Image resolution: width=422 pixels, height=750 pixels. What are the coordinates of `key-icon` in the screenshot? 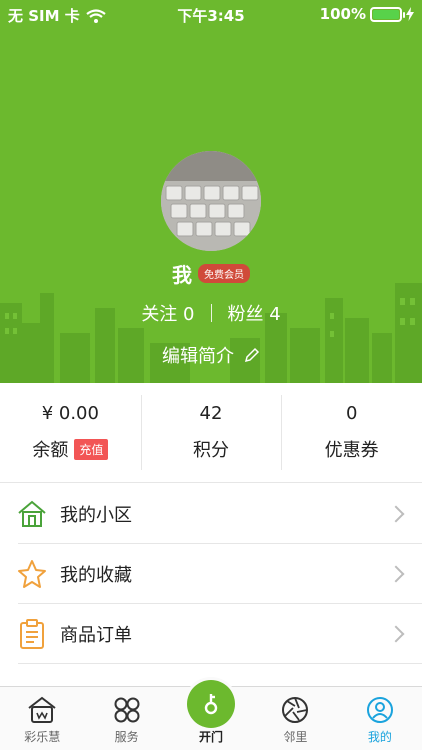 It's located at (211, 704).